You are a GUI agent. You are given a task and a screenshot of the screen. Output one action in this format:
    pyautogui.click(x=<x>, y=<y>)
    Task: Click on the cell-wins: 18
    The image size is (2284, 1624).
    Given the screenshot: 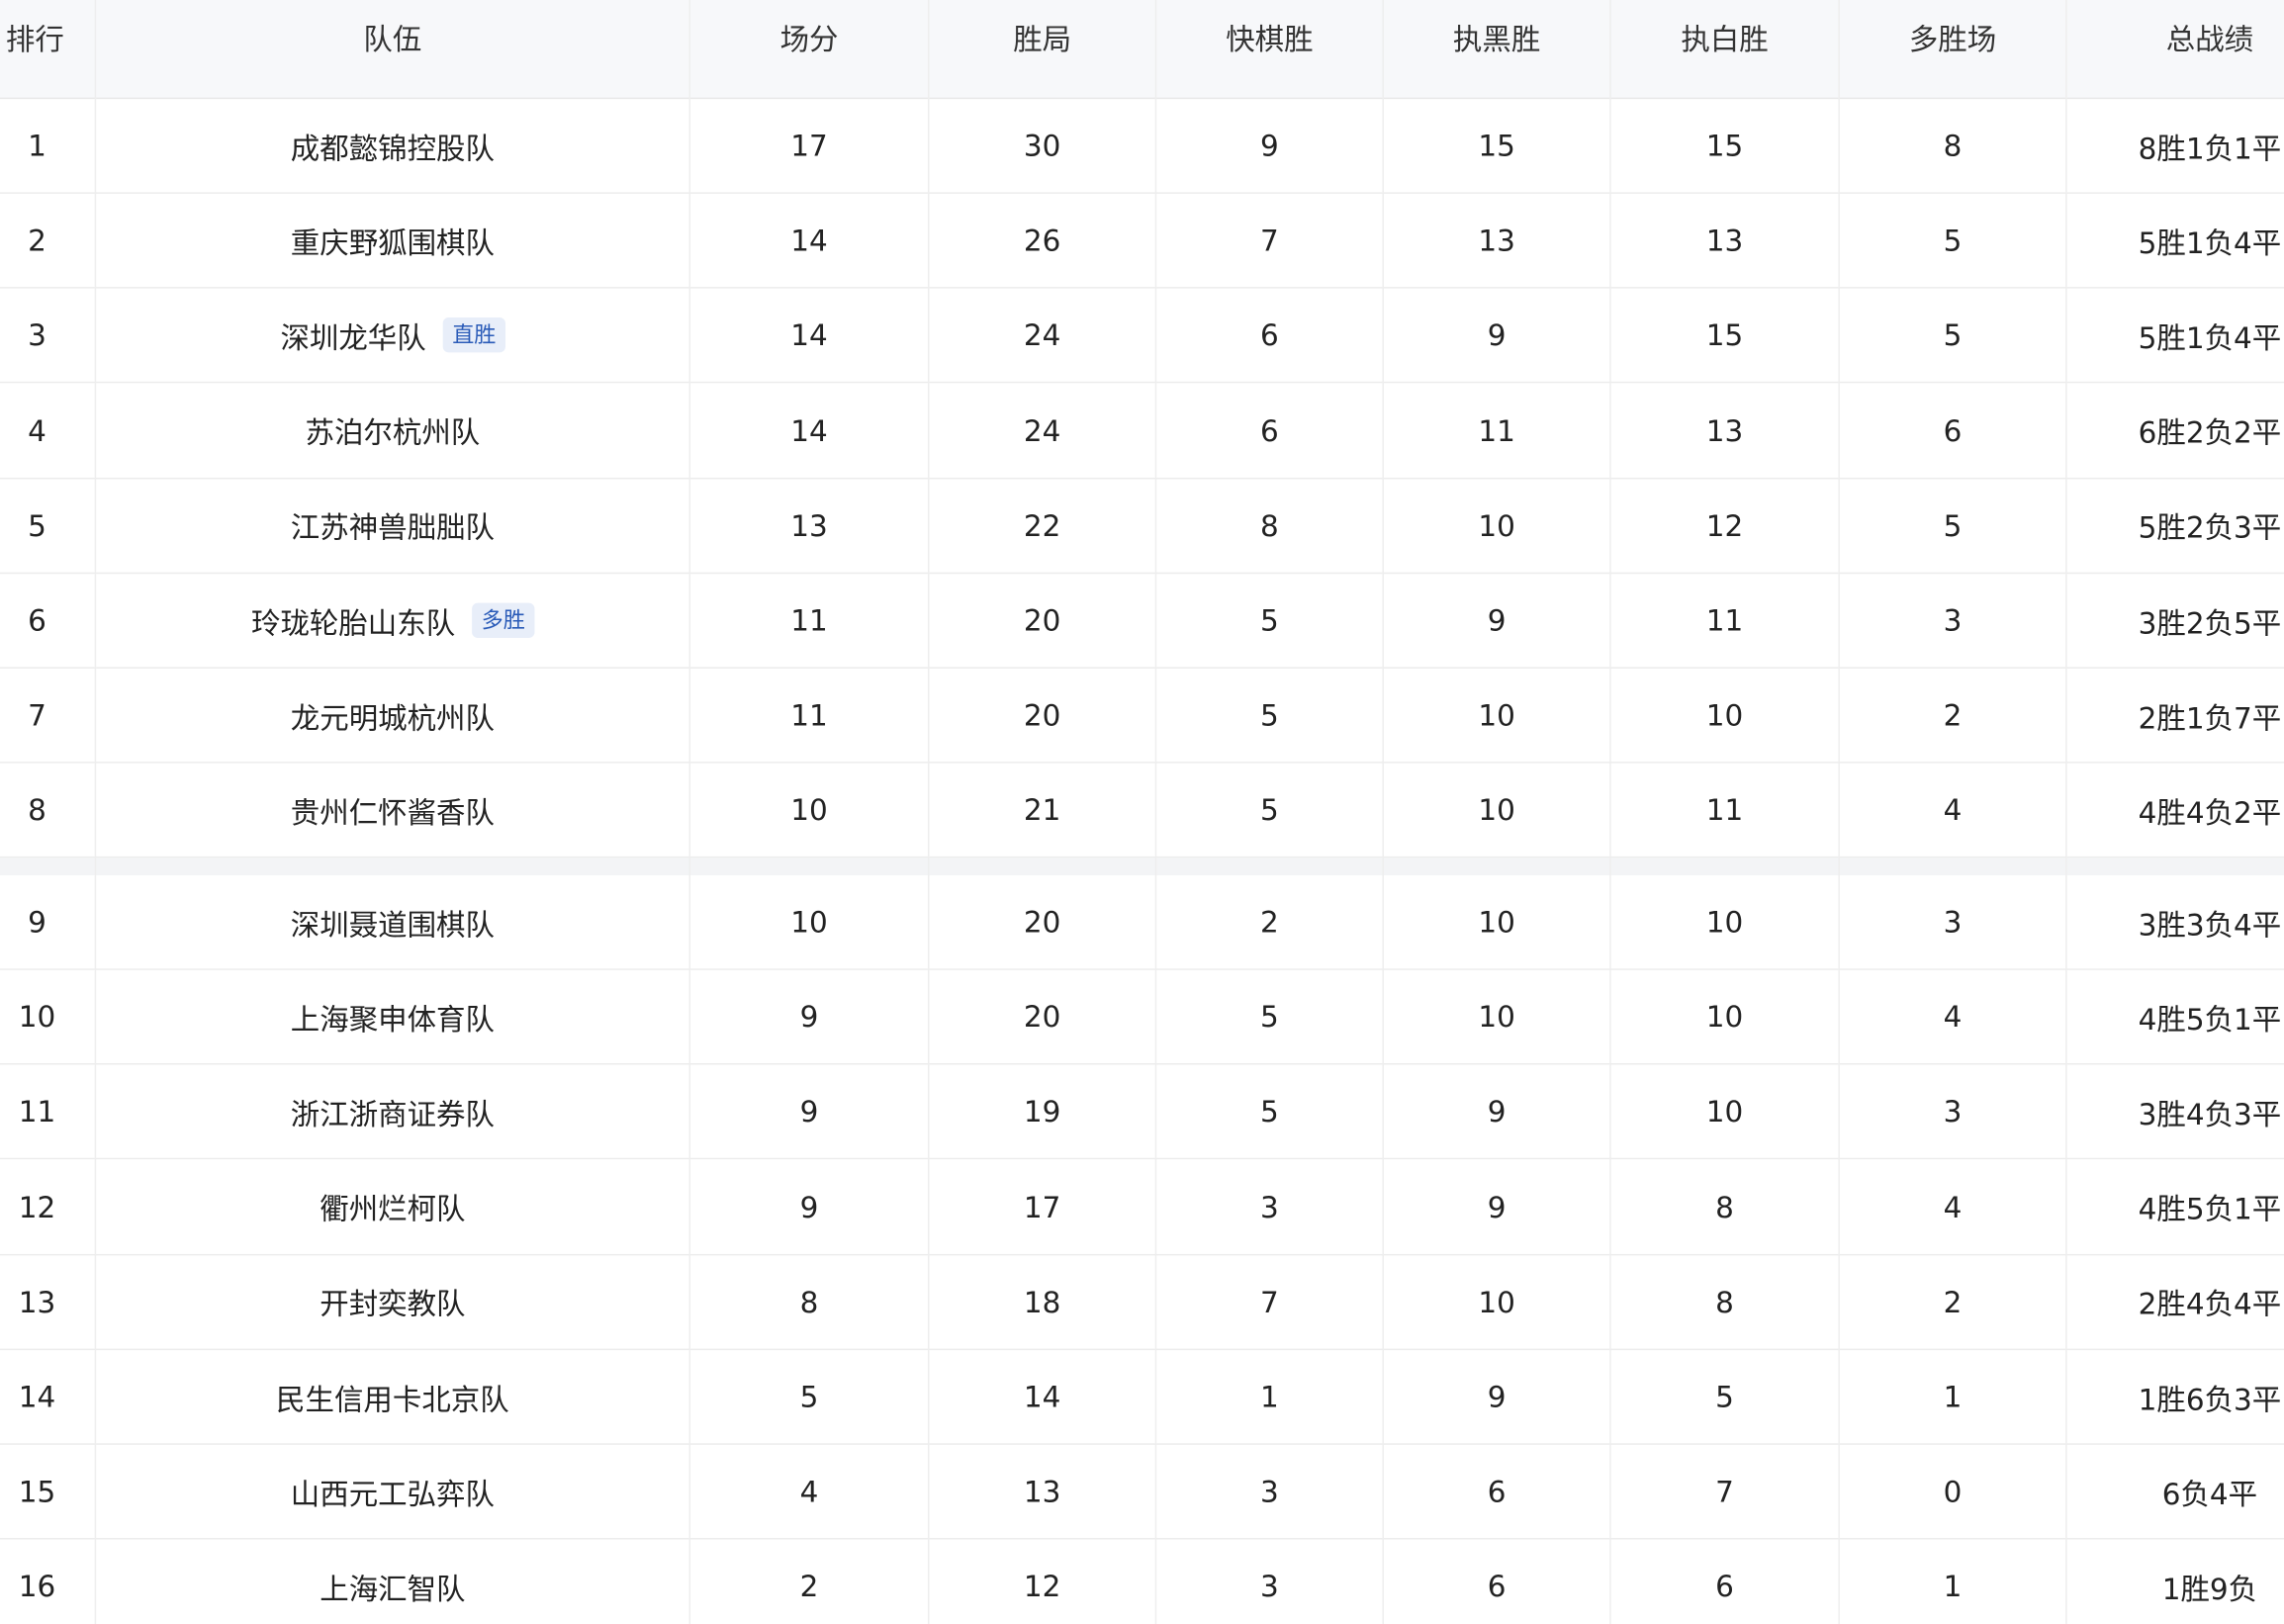 What is the action you would take?
    pyautogui.click(x=1042, y=1301)
    